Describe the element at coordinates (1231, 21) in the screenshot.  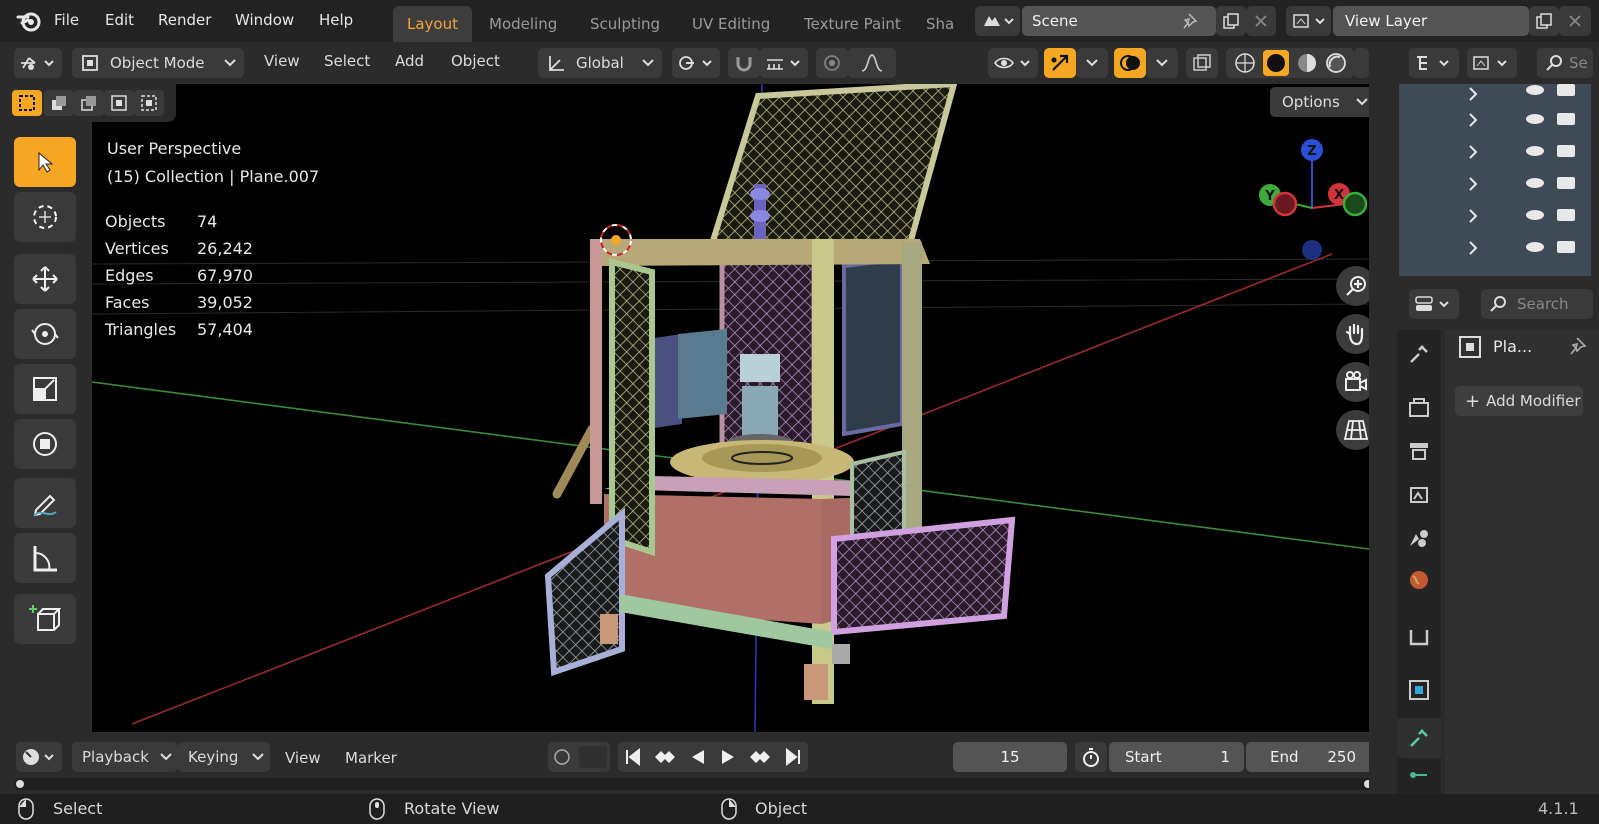
I see `new-scene-button` at that location.